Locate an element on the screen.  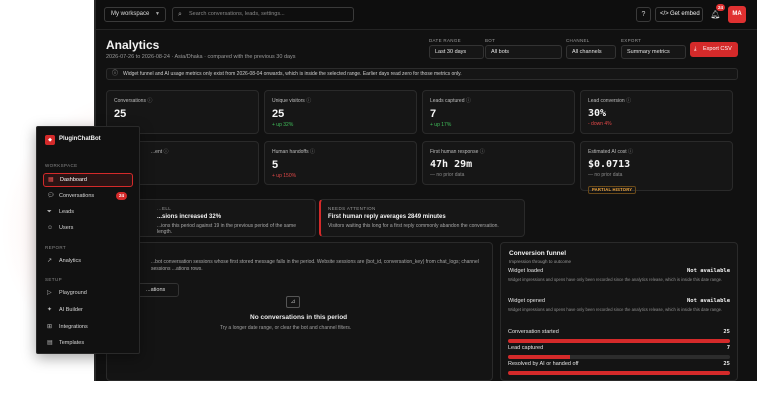
bot-filter: BOT All bots is located at coordinates (523, 48).